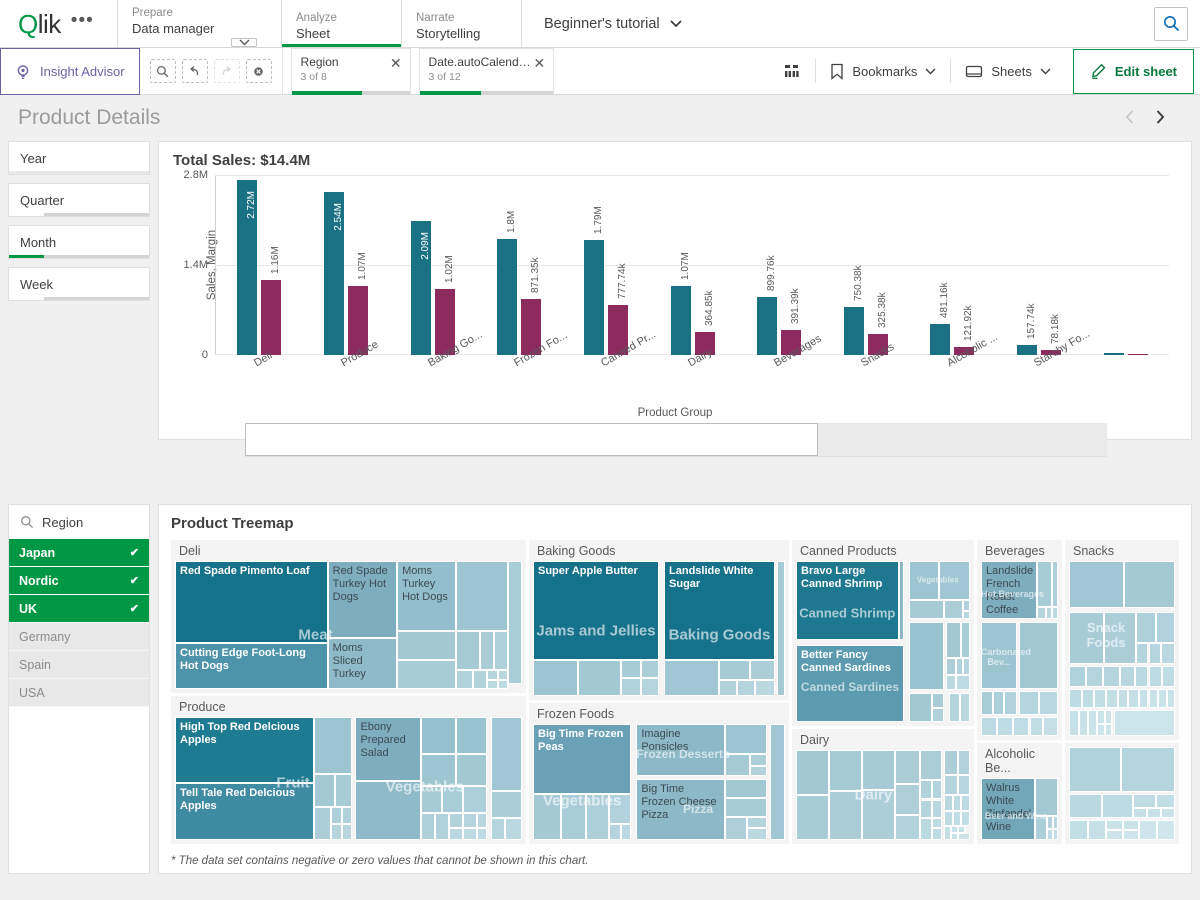 This screenshot has height=900, width=1200. I want to click on chart-scroll-minimap, so click(676, 440).